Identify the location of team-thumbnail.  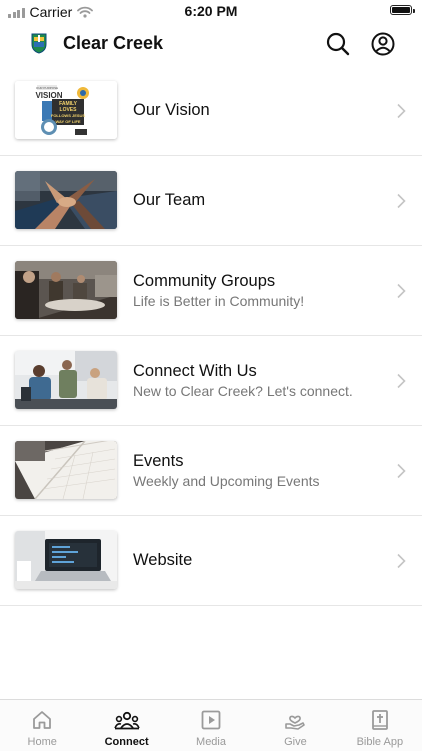
(66, 200).